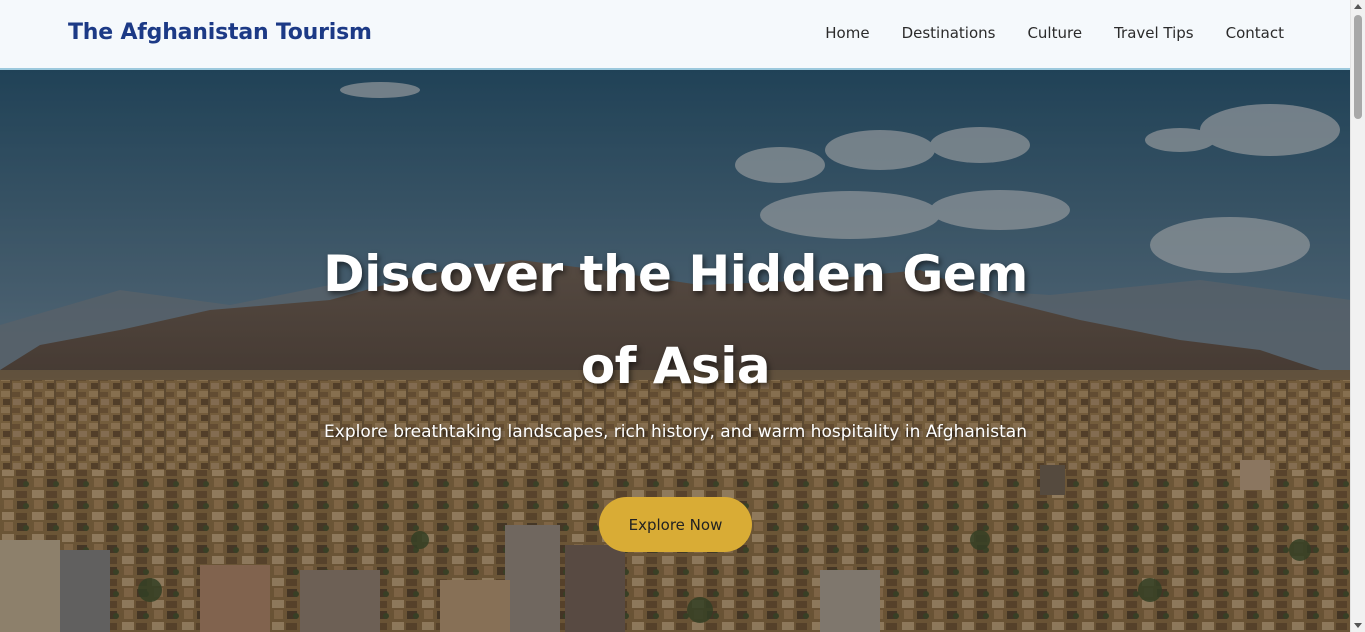 The image size is (1365, 632). I want to click on explore-now-button: Explore Now, so click(675, 524).